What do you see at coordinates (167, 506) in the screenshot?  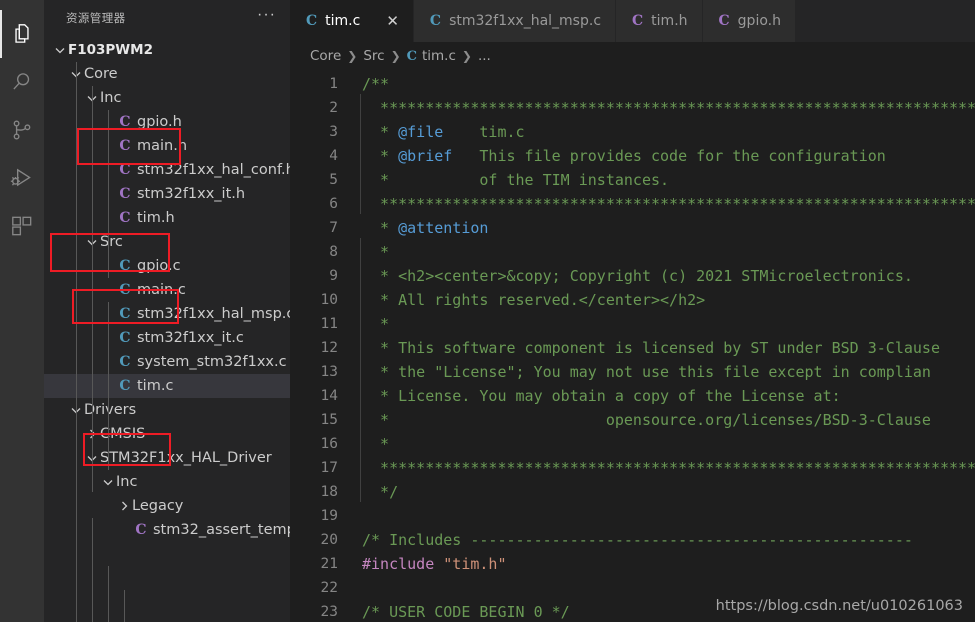 I see `tree-folder-legacy: Legacy` at bounding box center [167, 506].